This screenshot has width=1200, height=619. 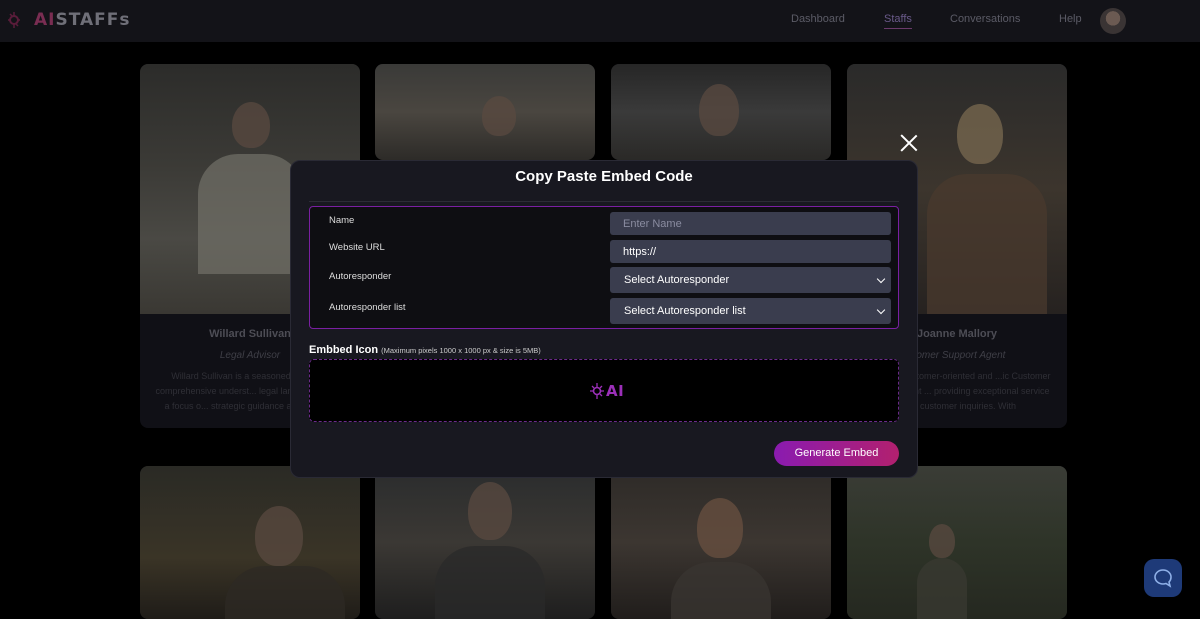 I want to click on autoresponder-select: Select Autoresponder, so click(x=750, y=280).